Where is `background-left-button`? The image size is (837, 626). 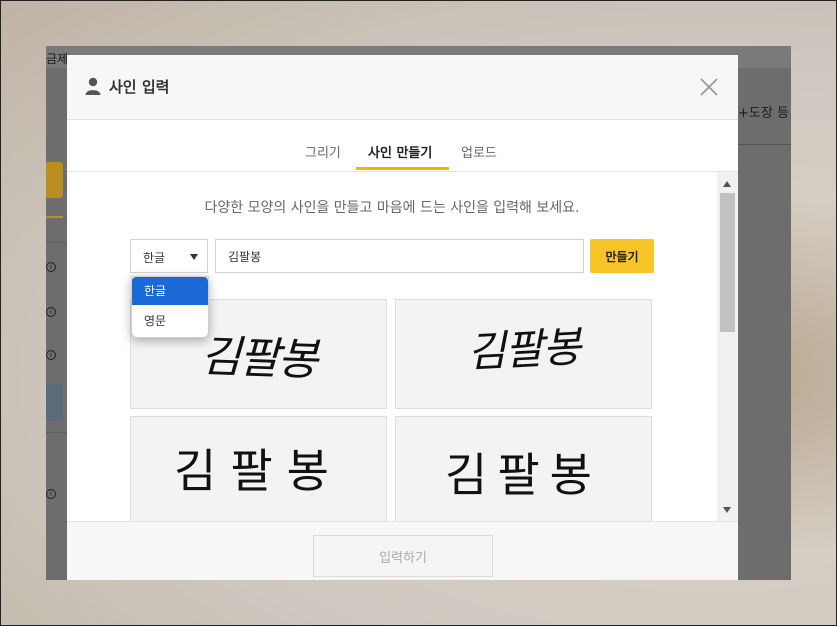 background-left-button is located at coordinates (54, 180).